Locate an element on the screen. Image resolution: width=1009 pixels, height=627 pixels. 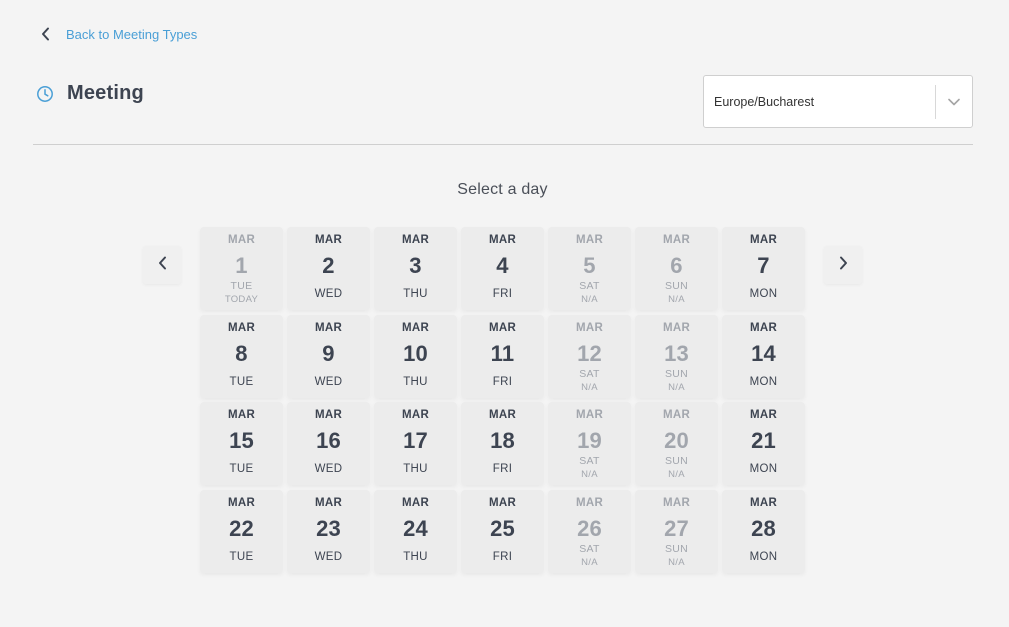
header-divider is located at coordinates (503, 144).